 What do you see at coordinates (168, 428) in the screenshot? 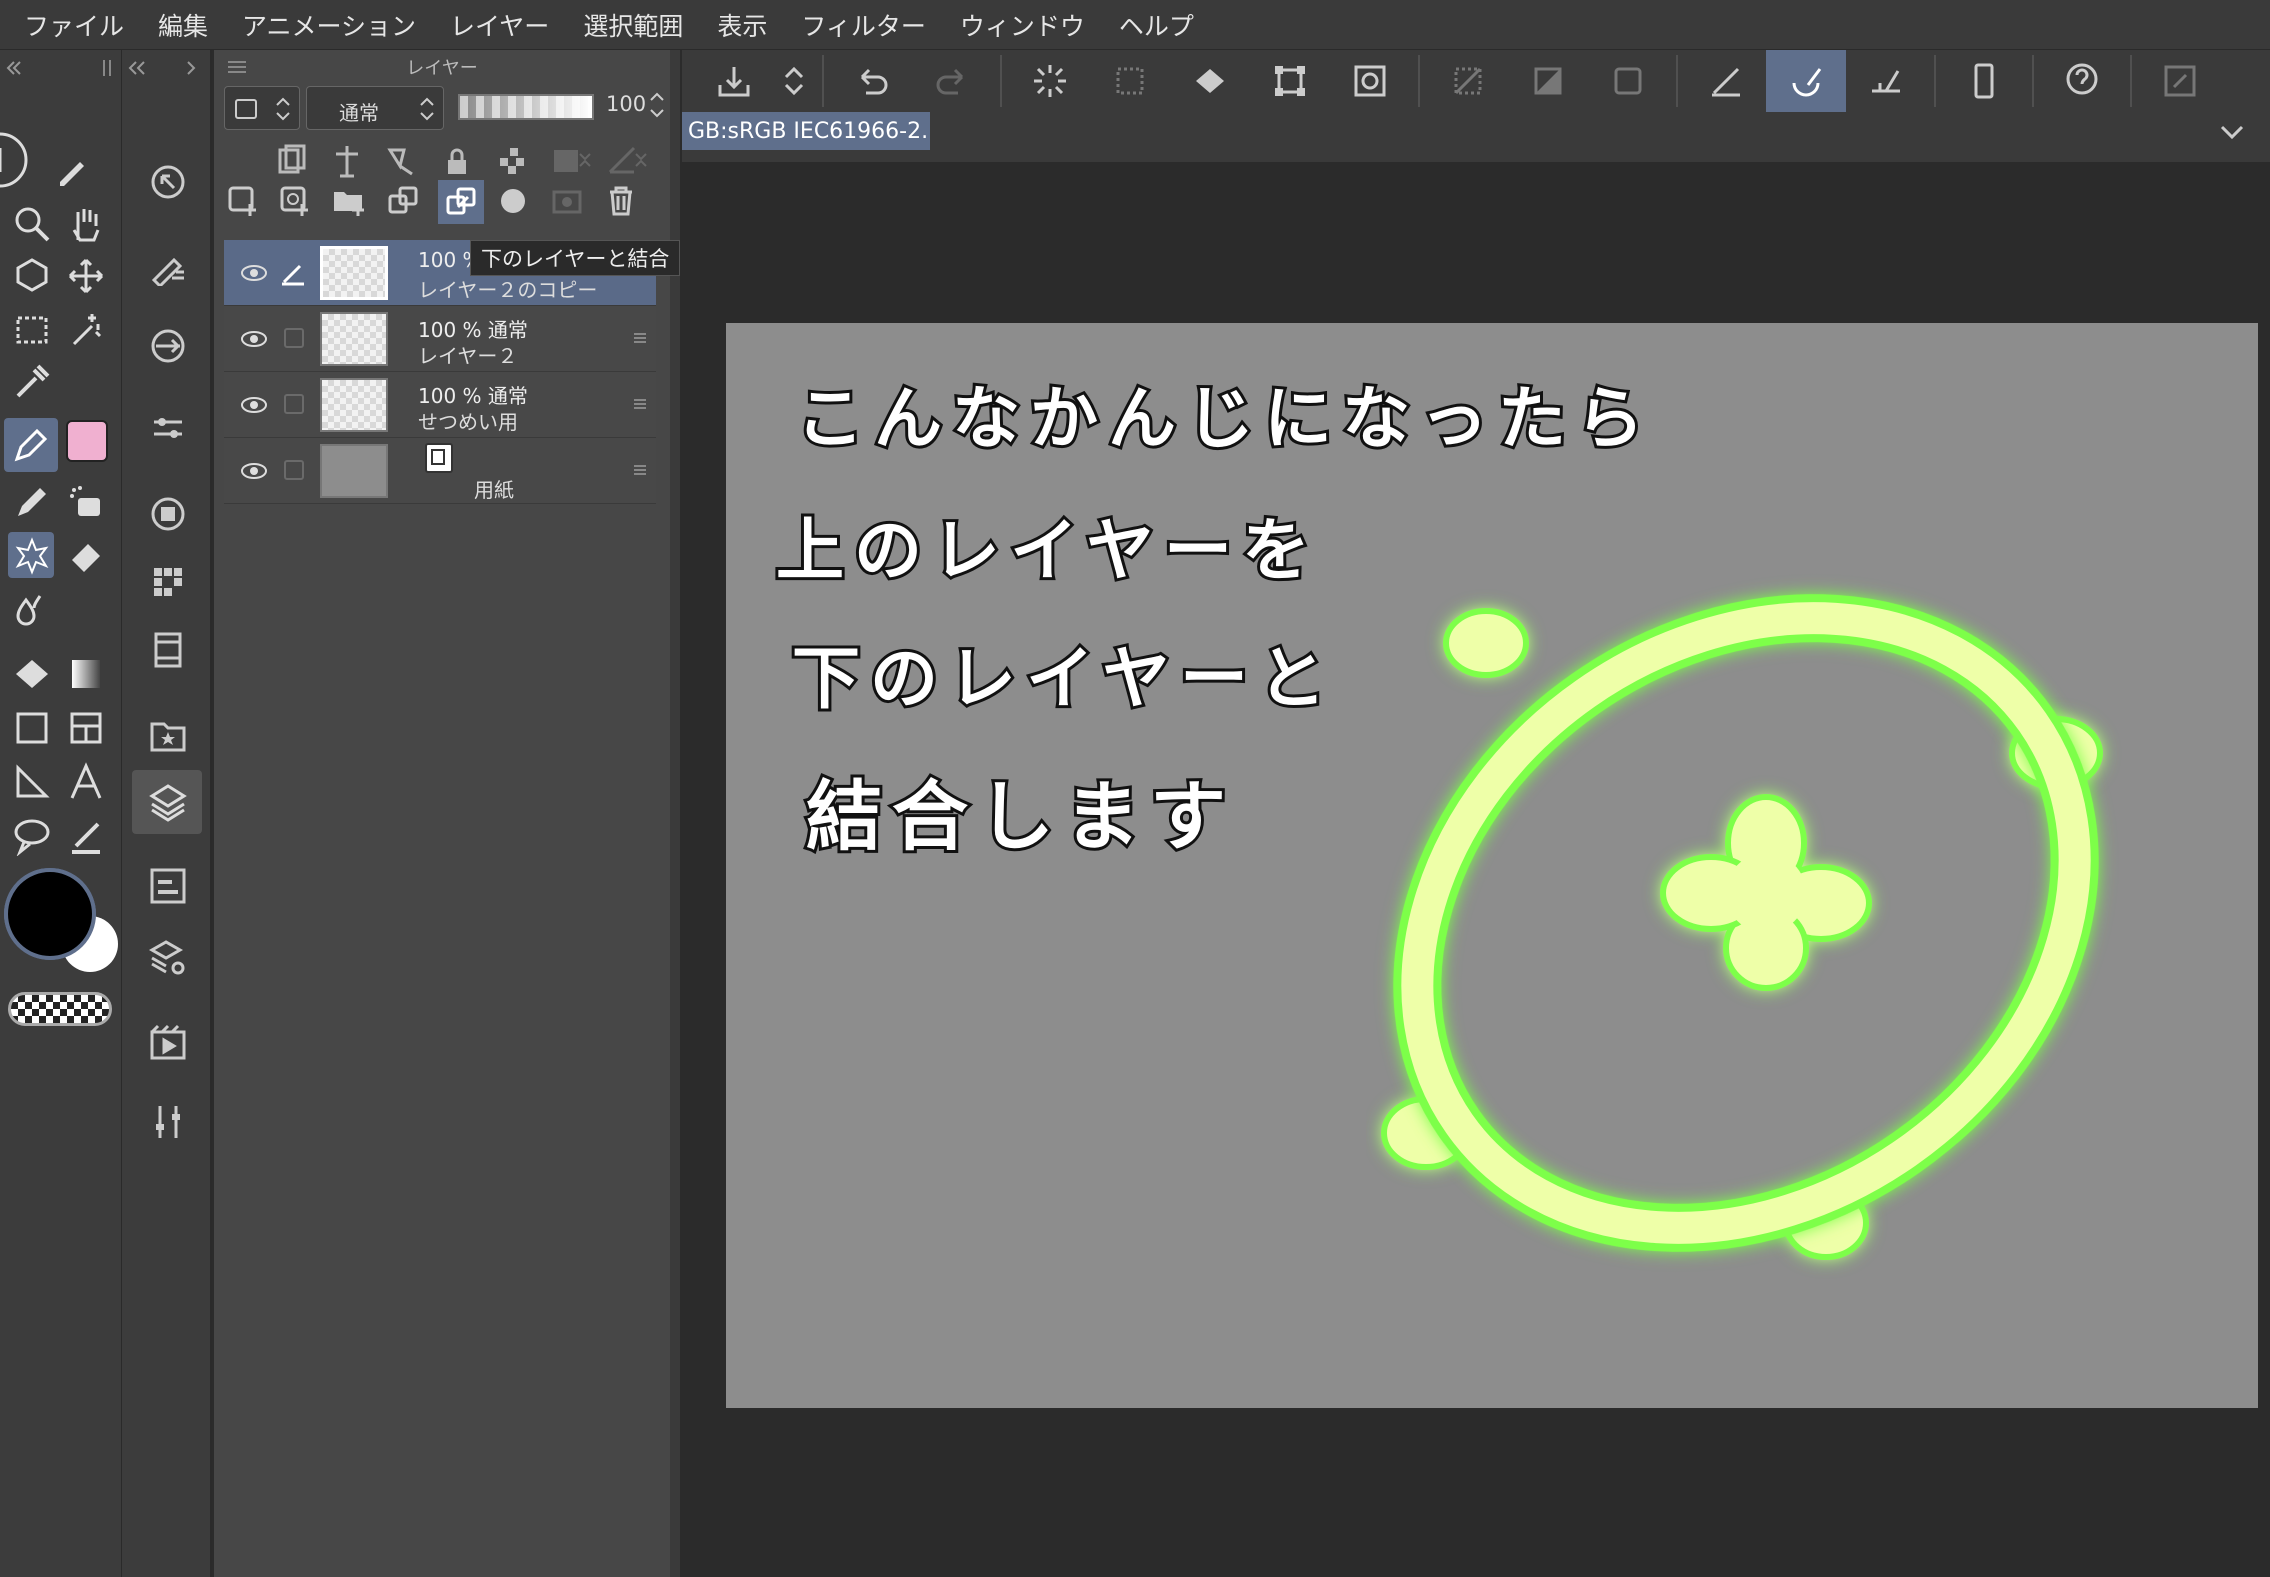
I see `sliders-icon` at bounding box center [168, 428].